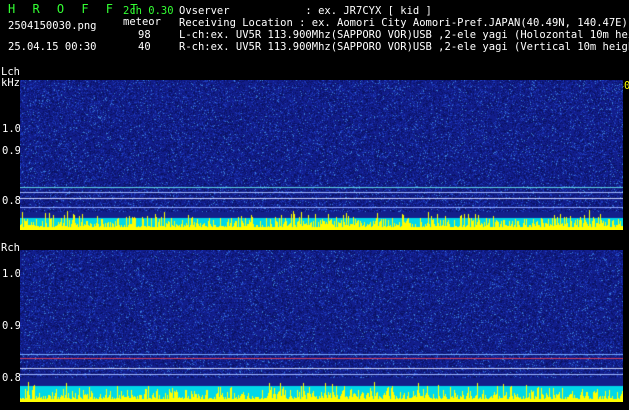 Image resolution: width=629 pixels, height=410 pixels. I want to click on lch-ytick-1-0: 1.0, so click(11, 129).